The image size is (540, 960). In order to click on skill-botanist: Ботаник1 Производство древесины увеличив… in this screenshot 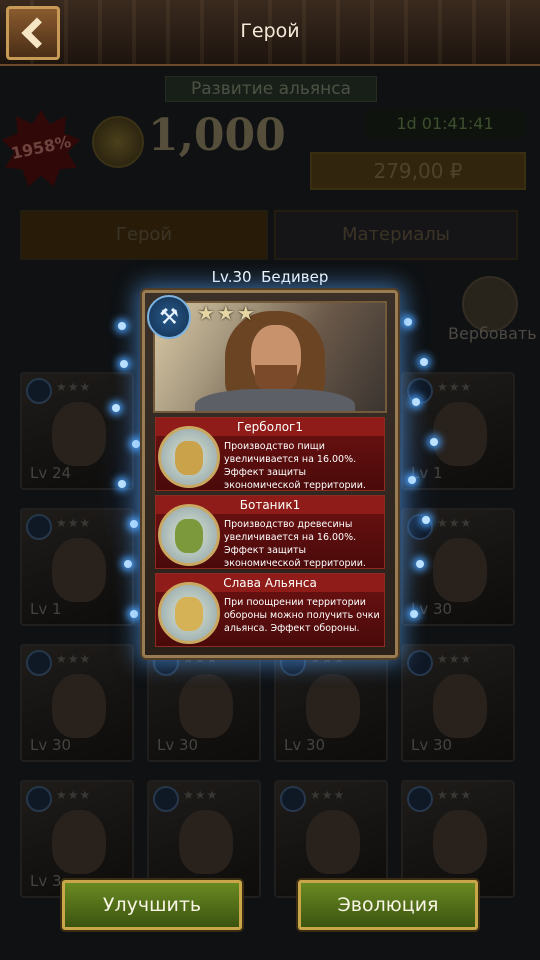, I will do `click(270, 532)`.